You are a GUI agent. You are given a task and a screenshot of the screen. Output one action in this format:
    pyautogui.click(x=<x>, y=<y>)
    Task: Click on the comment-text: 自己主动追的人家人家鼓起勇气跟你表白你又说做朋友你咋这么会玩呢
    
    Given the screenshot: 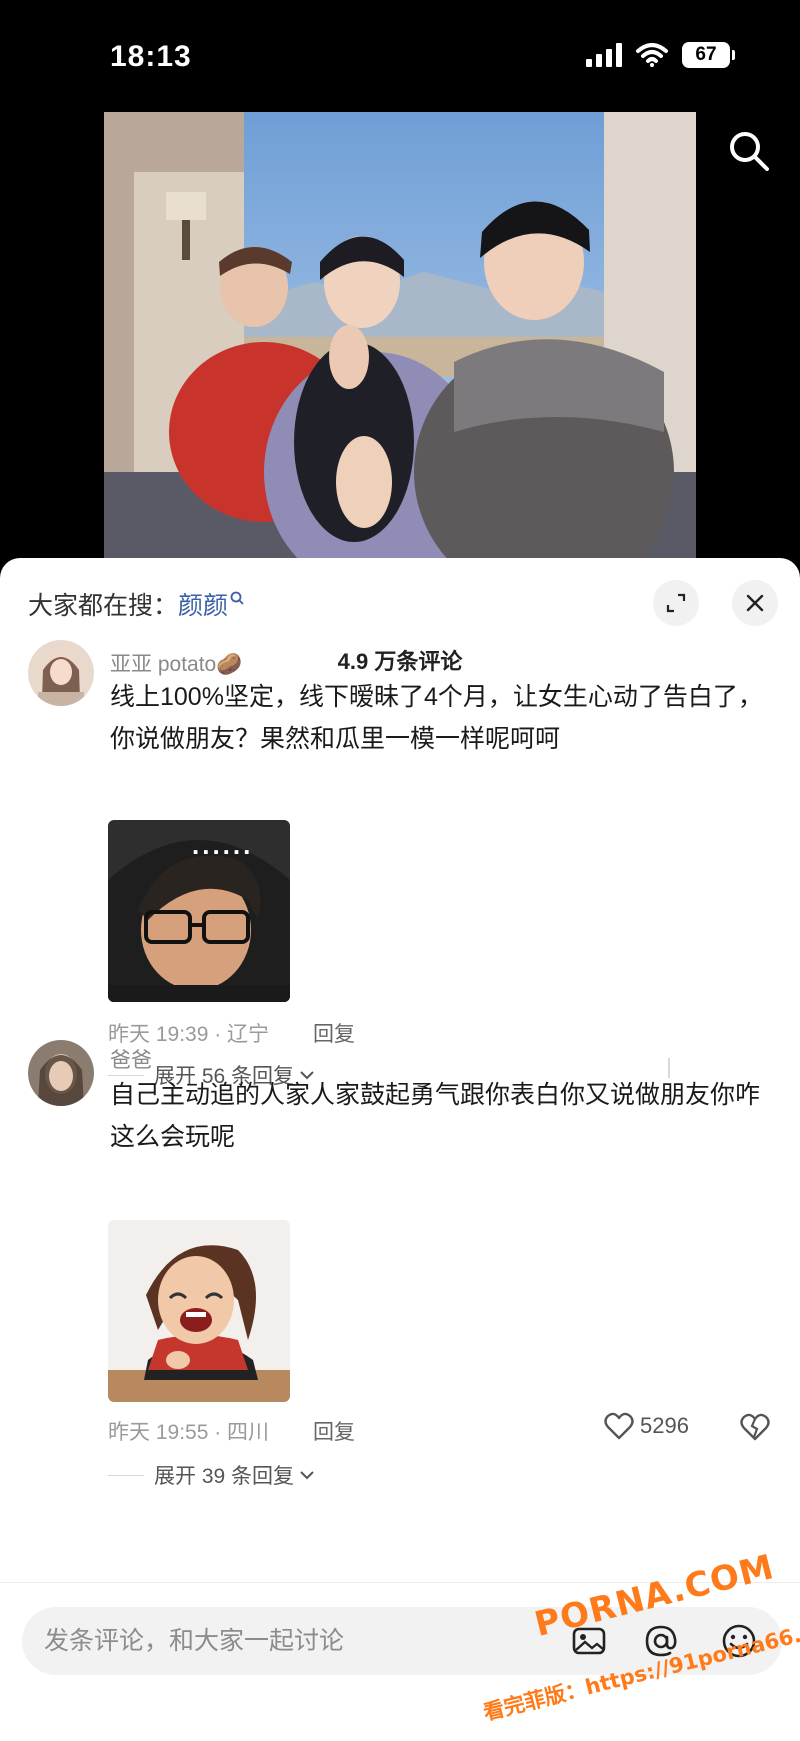 What is the action you would take?
    pyautogui.click(x=435, y=1116)
    